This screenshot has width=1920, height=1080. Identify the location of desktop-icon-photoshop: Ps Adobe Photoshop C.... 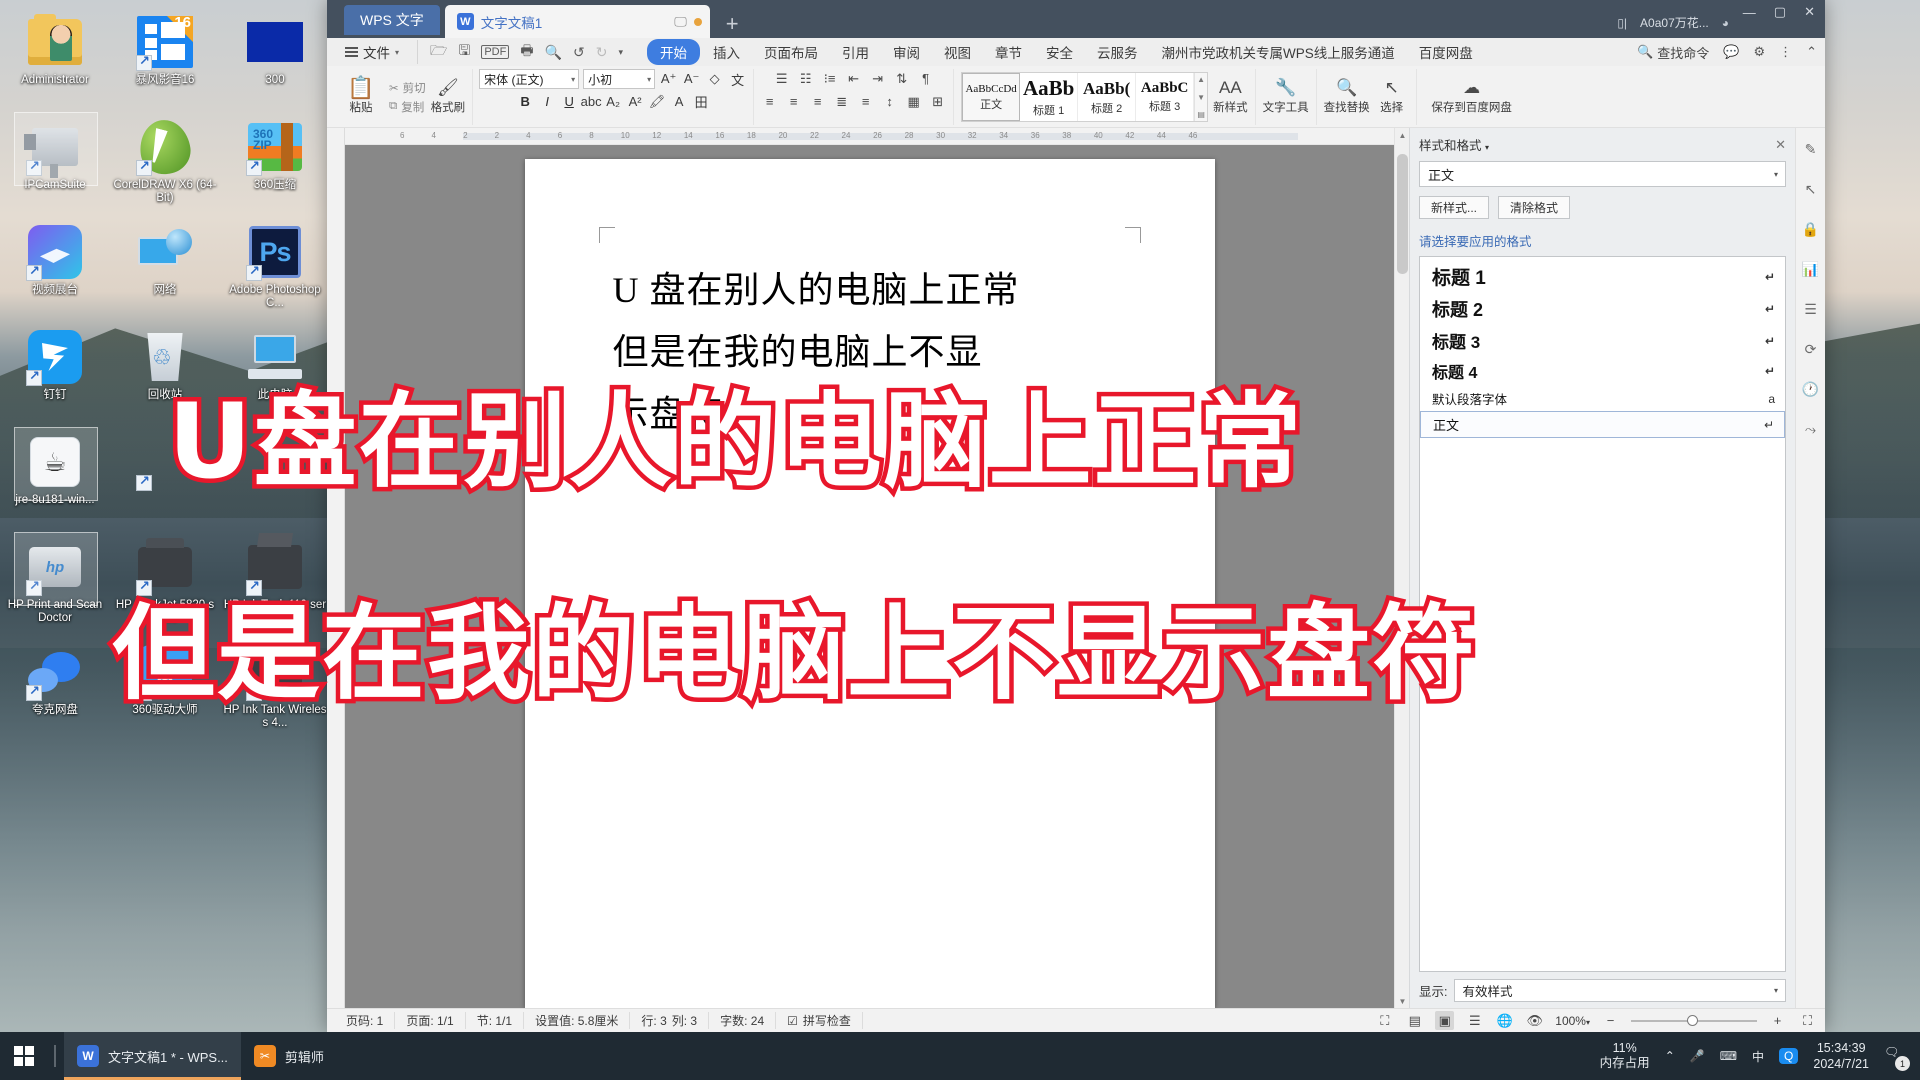
(275, 270).